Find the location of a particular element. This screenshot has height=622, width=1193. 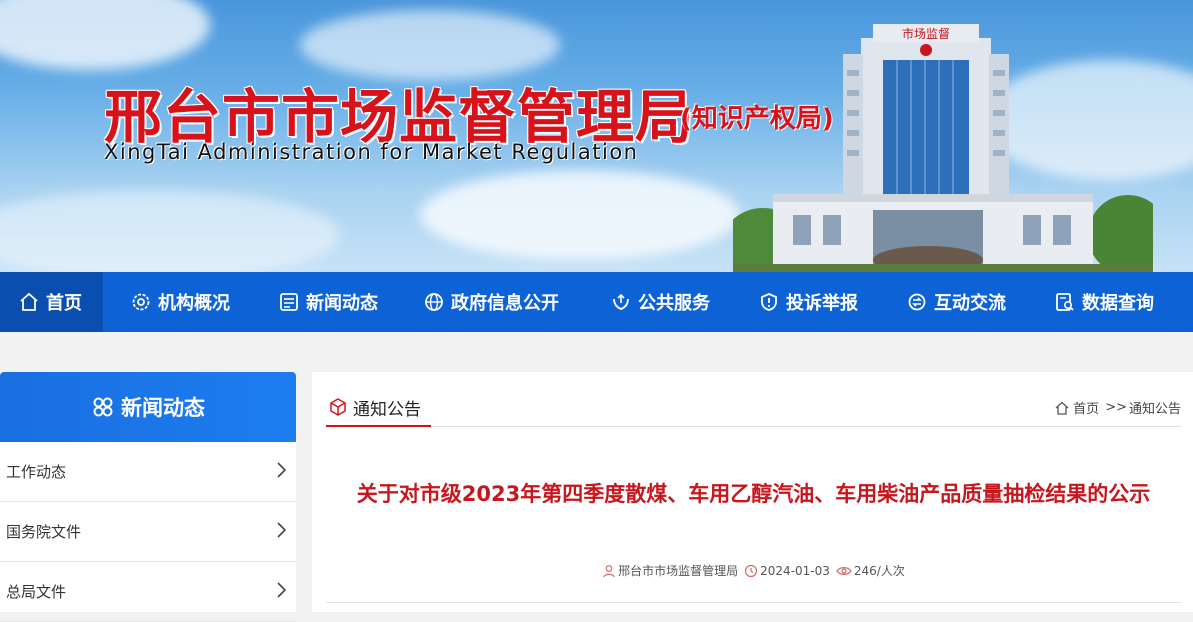

sidebar-title: 新闻动态 is located at coordinates (163, 408).